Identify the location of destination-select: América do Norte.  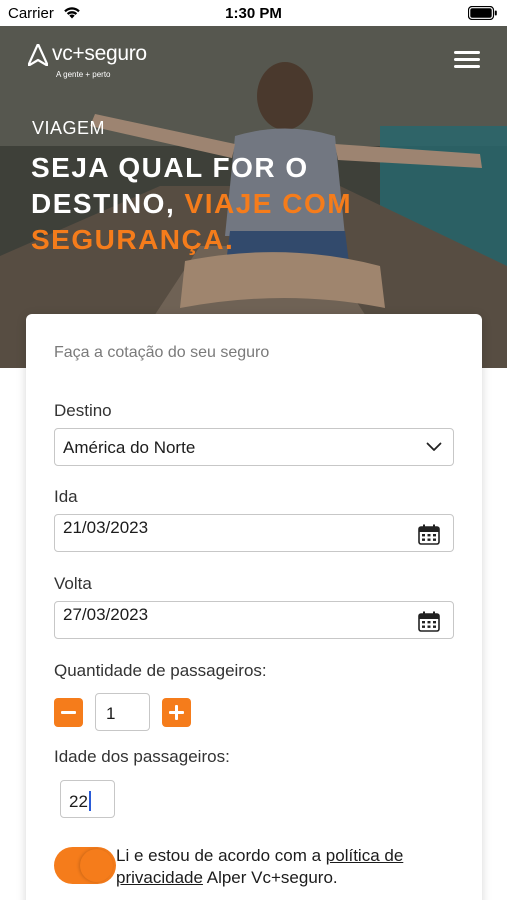
(254, 447).